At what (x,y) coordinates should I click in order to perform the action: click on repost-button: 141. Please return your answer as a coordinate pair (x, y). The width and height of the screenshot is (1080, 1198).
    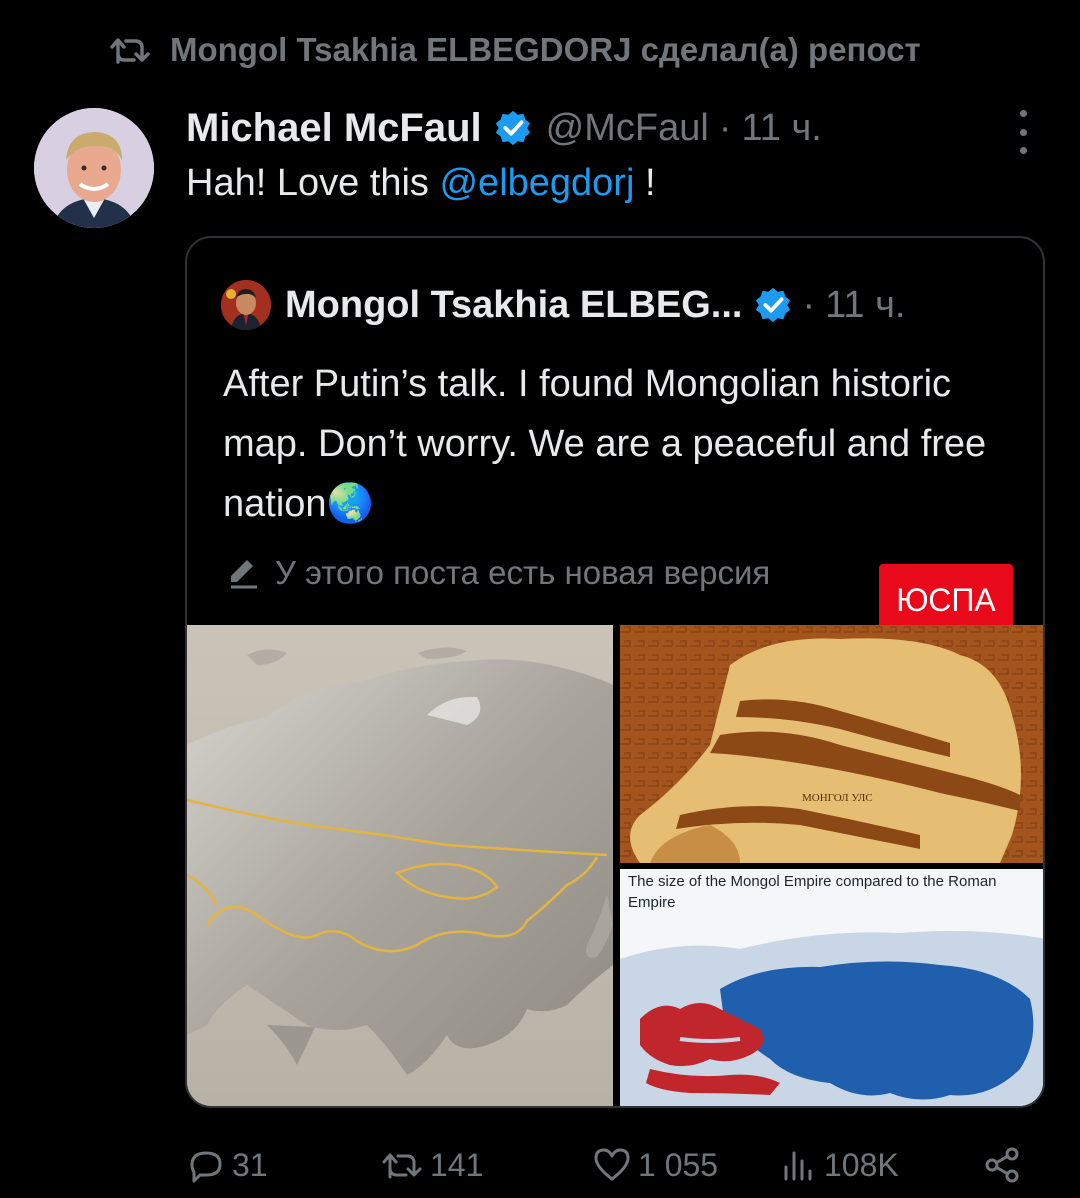
    Looking at the image, I should click on (431, 1165).